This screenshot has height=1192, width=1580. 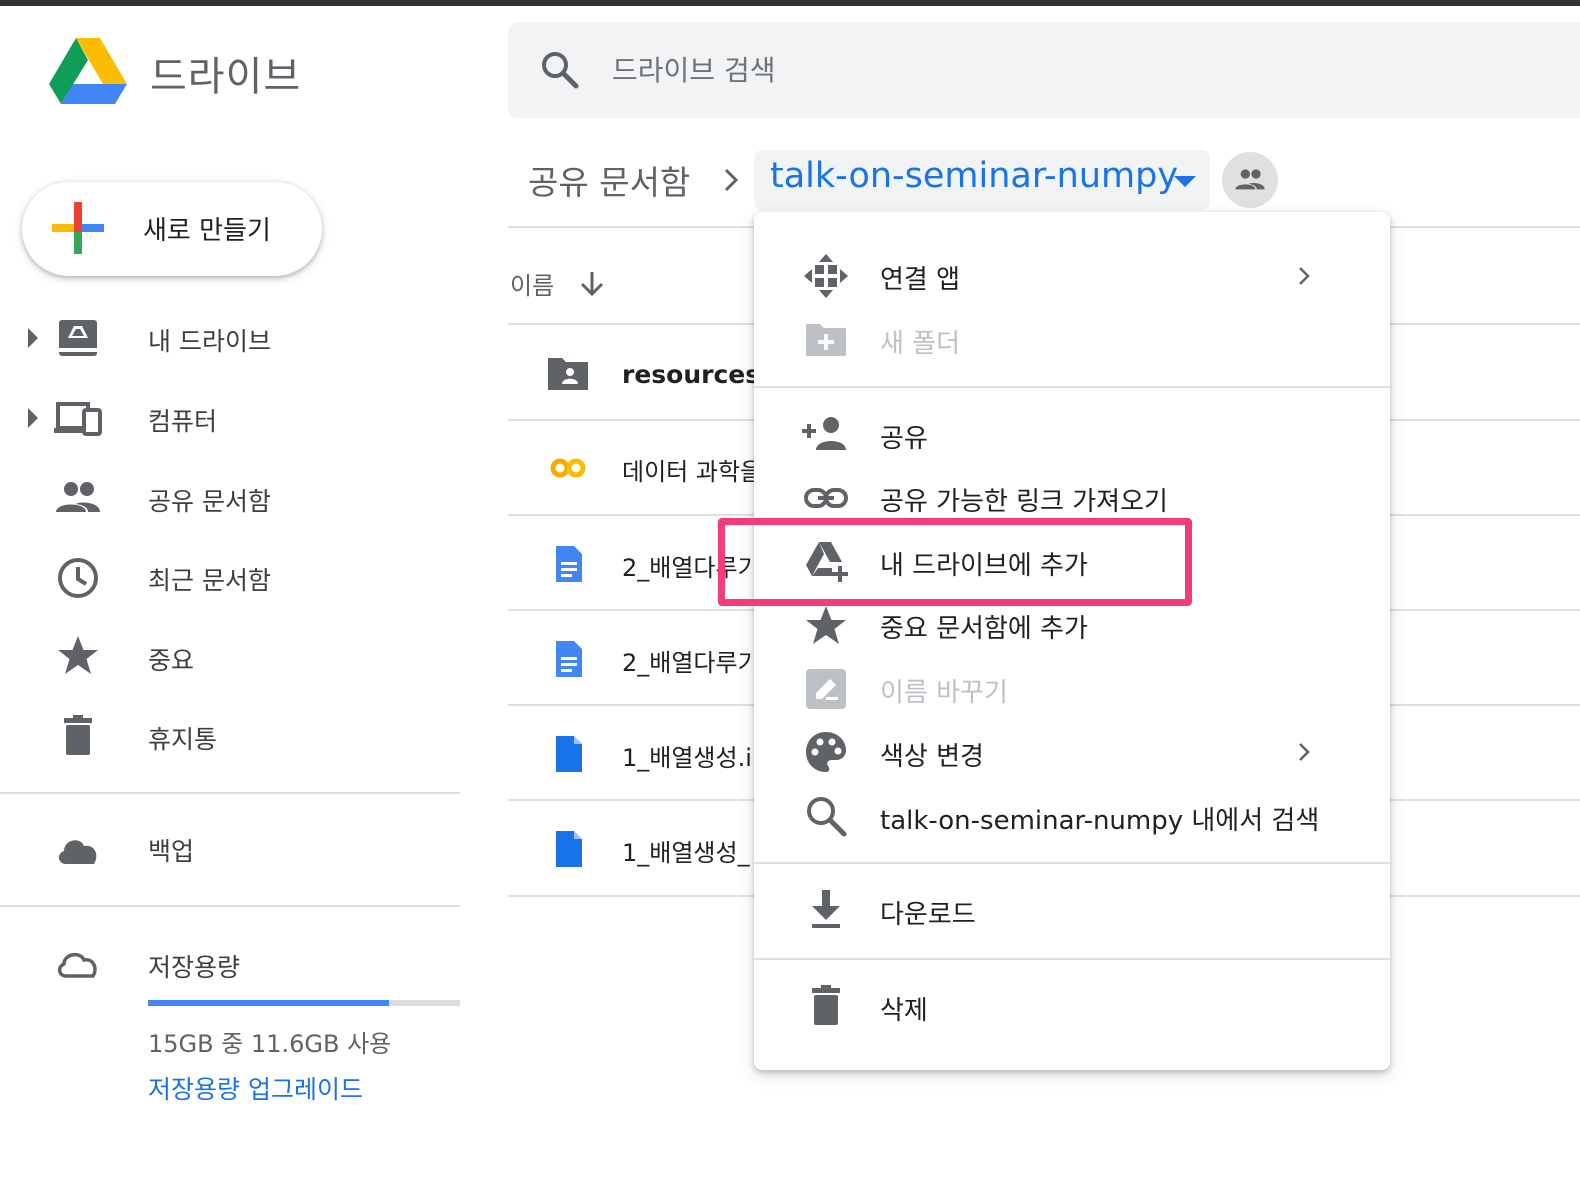 What do you see at coordinates (955, 562) in the screenshot?
I see `highlight-annotation` at bounding box center [955, 562].